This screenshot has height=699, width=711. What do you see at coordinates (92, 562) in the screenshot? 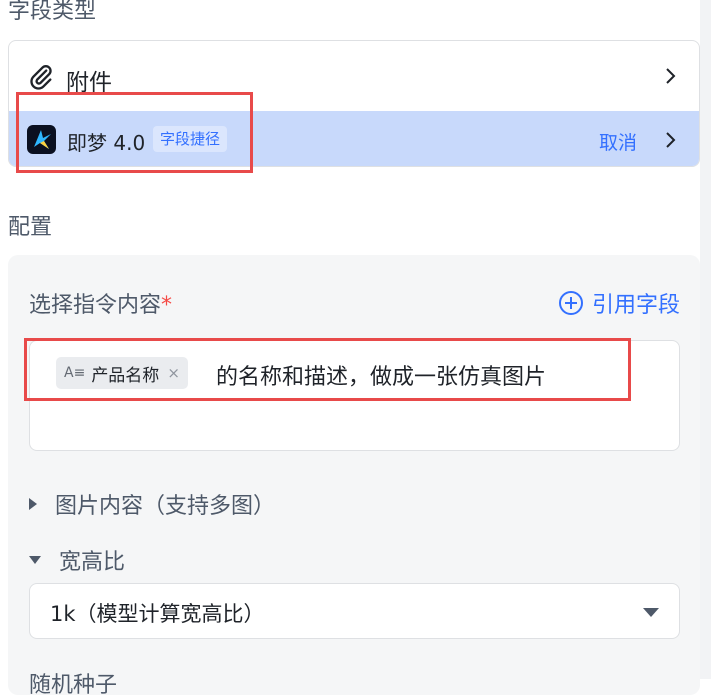
I see `aspect-ratio-label: 宽高比` at bounding box center [92, 562].